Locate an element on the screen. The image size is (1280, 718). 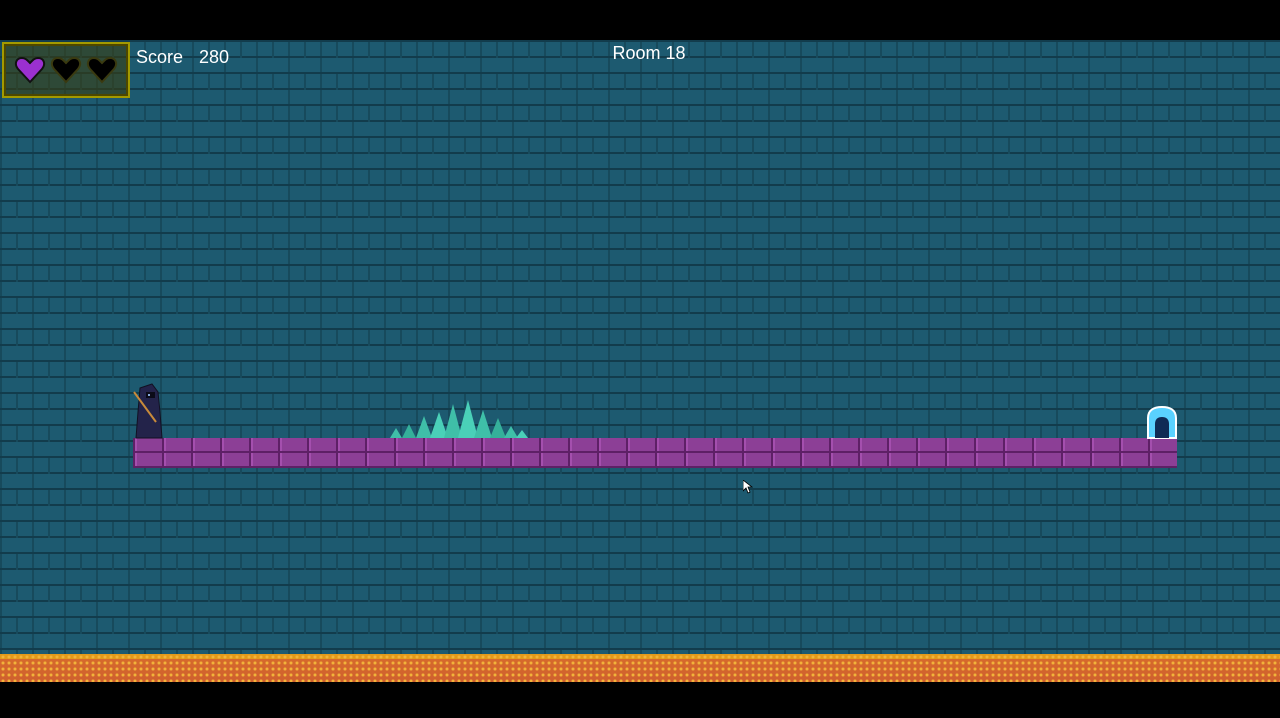
spike-trap is located at coordinates (459, 419).